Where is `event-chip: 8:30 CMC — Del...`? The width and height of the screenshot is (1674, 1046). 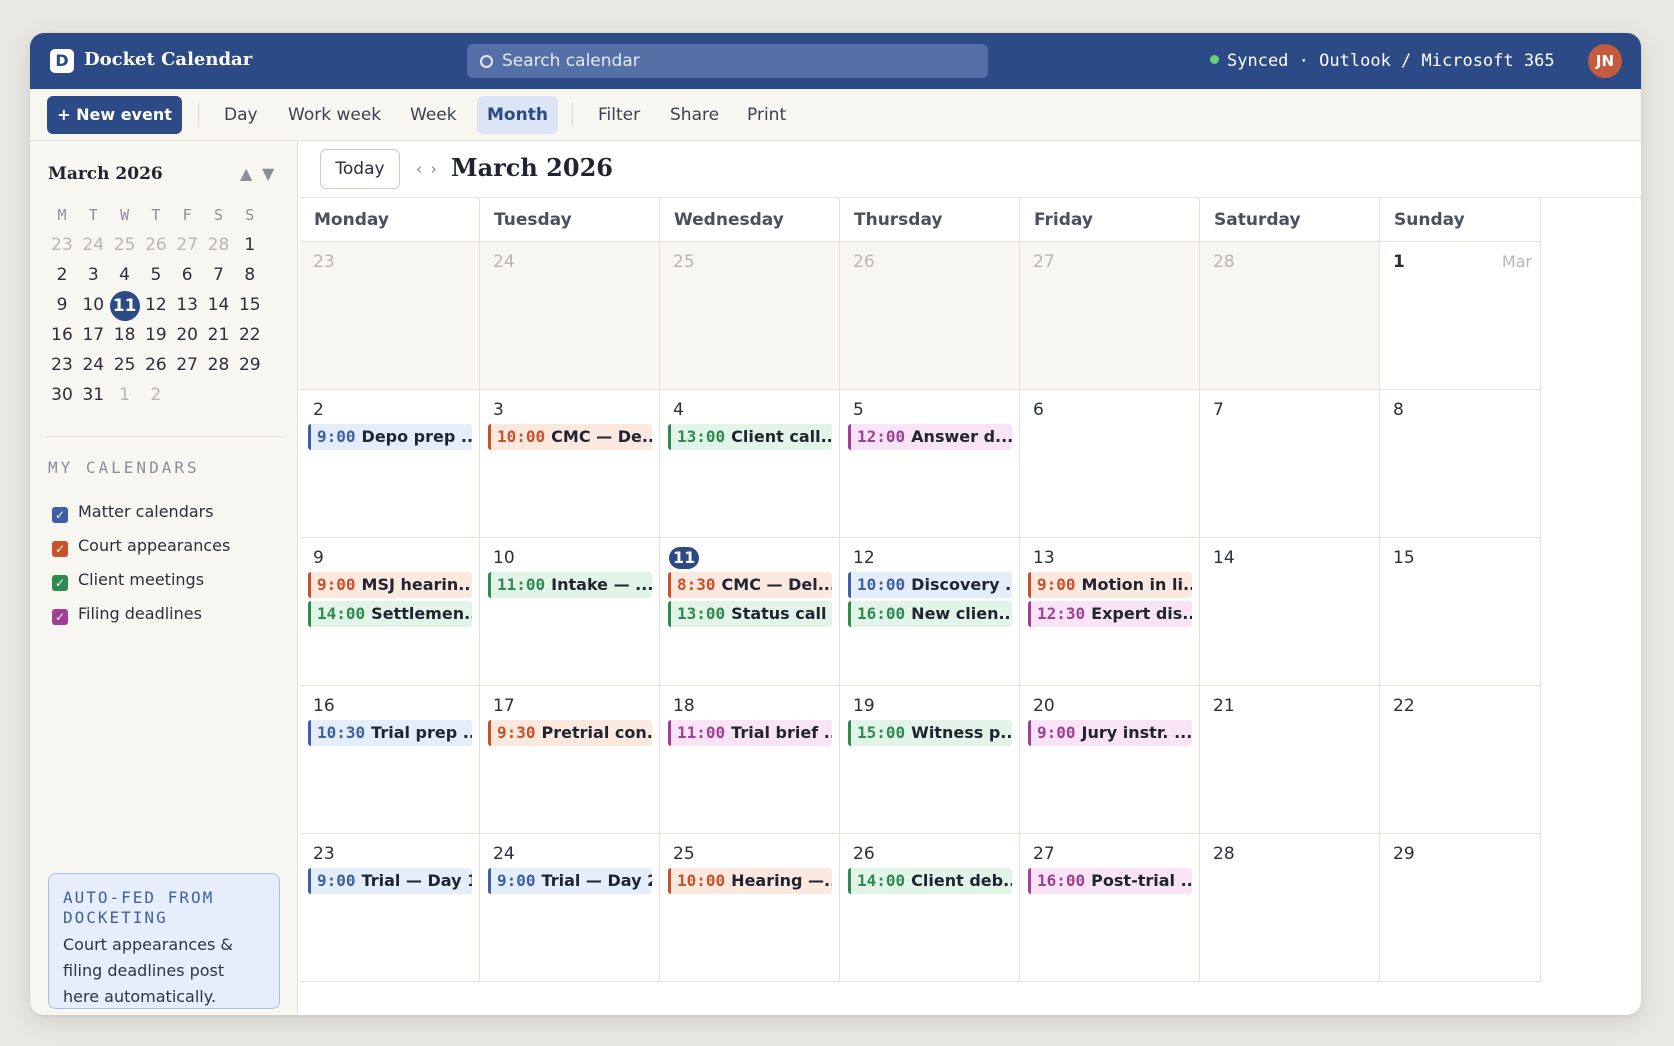 event-chip: 8:30 CMC — Del... is located at coordinates (750, 585).